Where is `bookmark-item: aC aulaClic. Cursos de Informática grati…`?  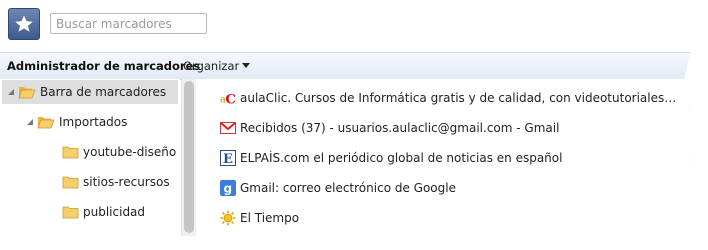
bookmark-item: aC aulaClic. Cursos de Informática grati… is located at coordinates (443, 98).